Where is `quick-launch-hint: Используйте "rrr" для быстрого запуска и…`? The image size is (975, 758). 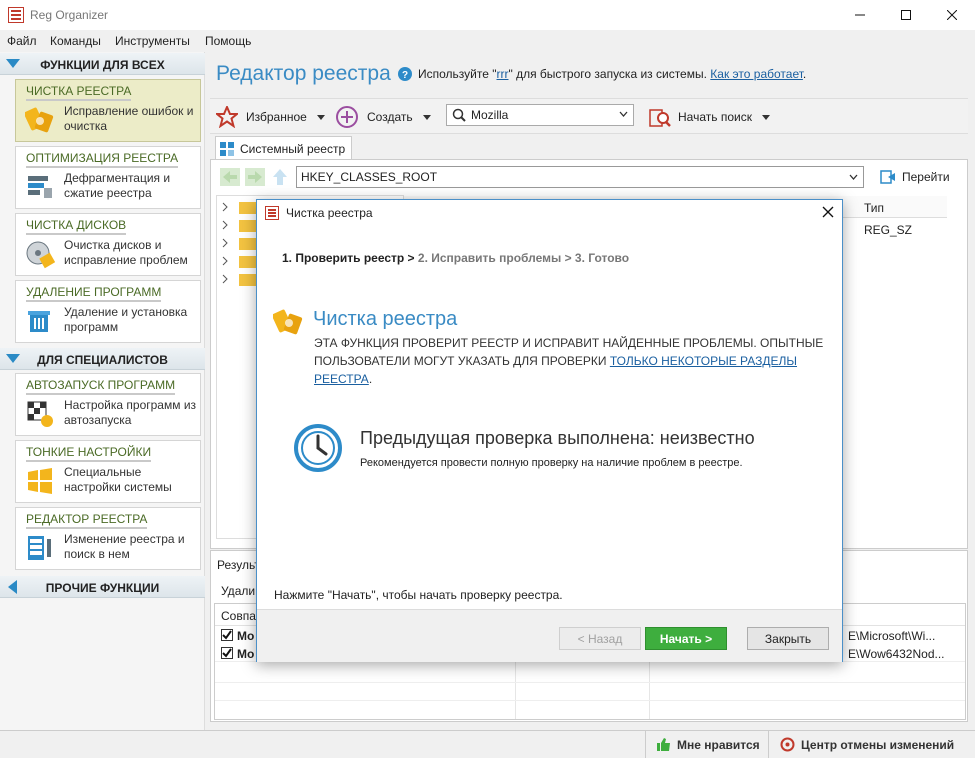 quick-launch-hint: Используйте "rrr" для быстрого запуска и… is located at coordinates (612, 74).